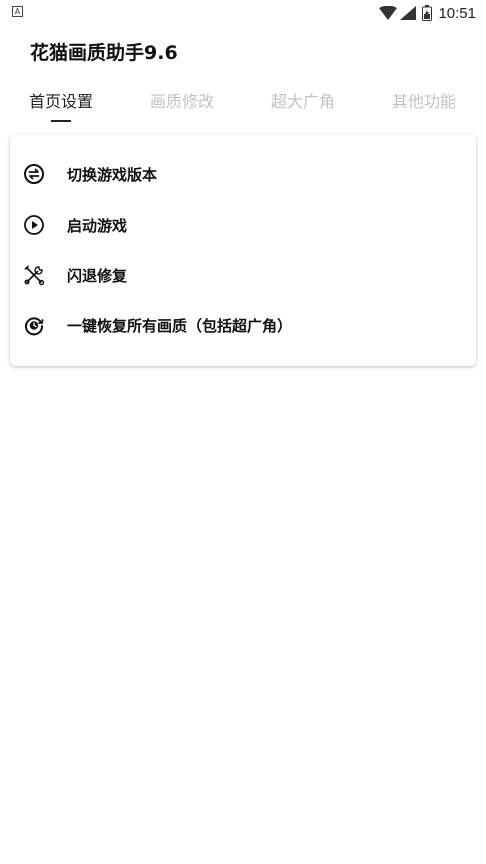  What do you see at coordinates (34, 326) in the screenshot?
I see `restore-icon` at bounding box center [34, 326].